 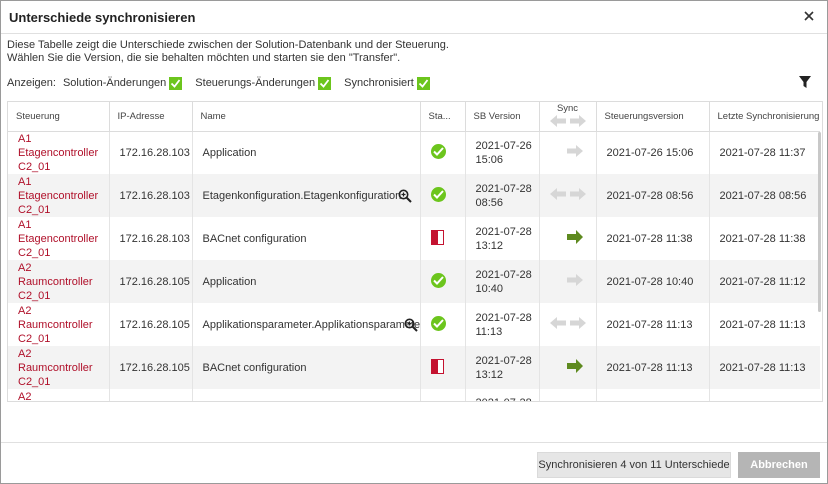 What do you see at coordinates (306, 395) in the screenshot?
I see `cell-name` at bounding box center [306, 395].